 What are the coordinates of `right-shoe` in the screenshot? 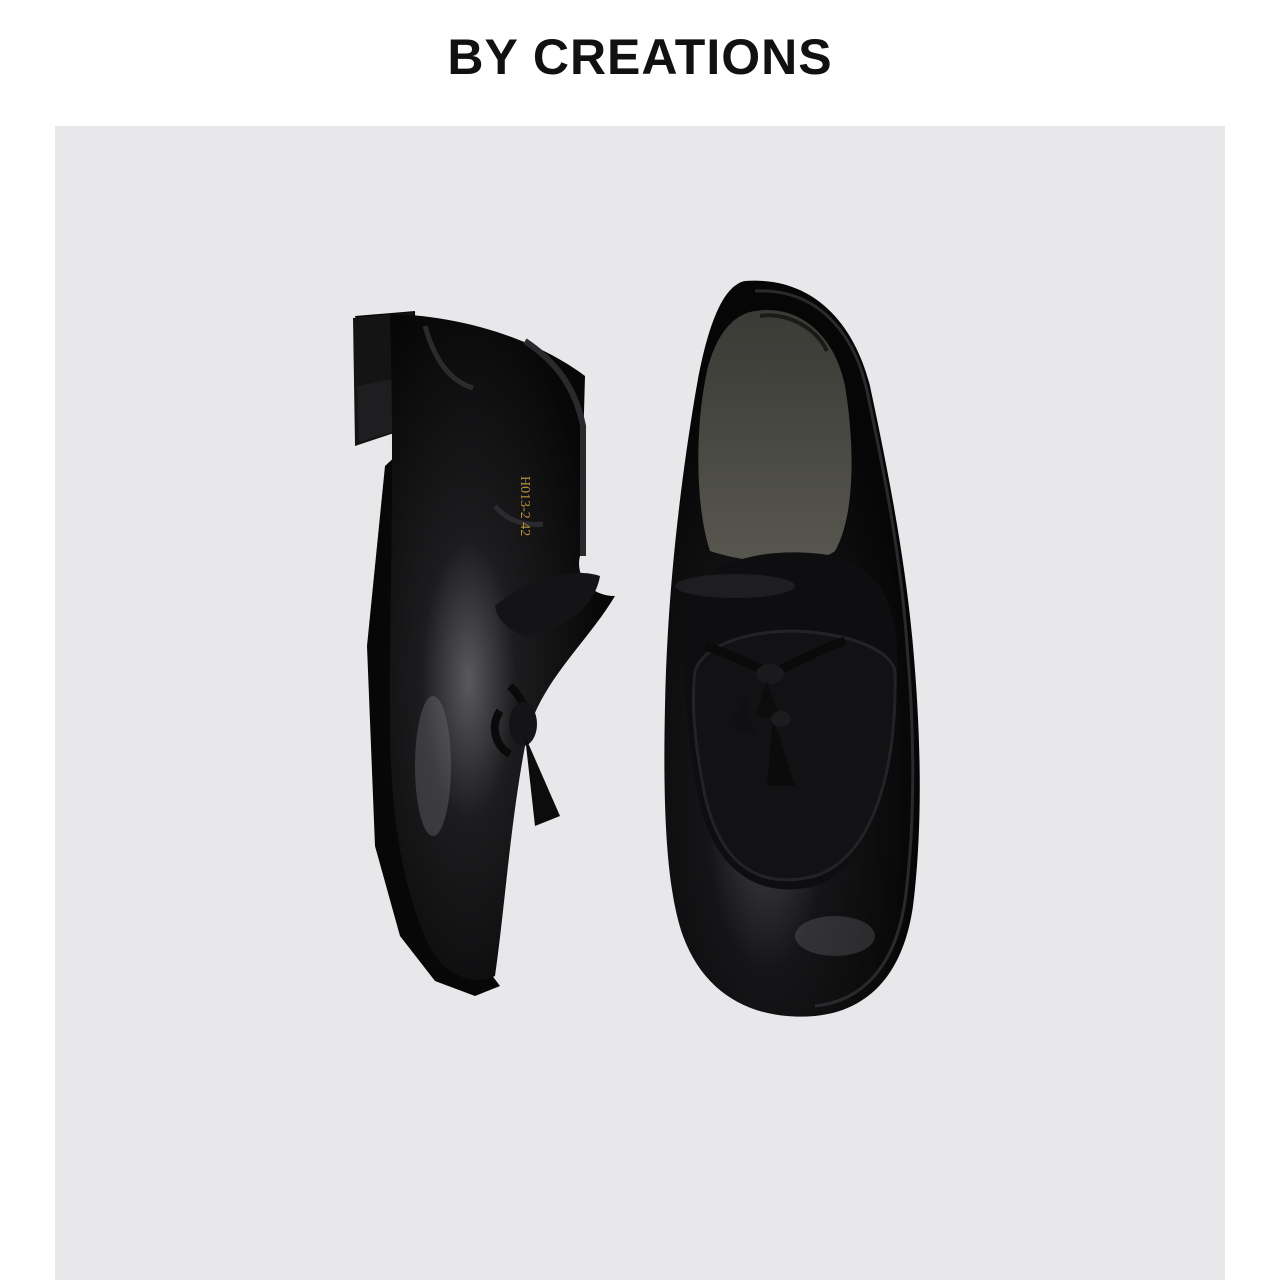 It's located at (792, 648).